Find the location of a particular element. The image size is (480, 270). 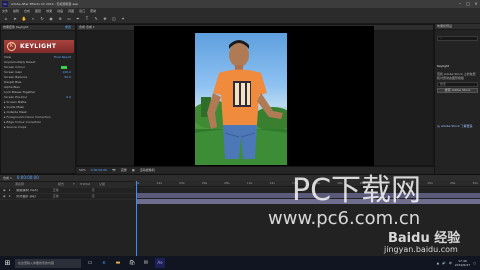

timeline-tab: 合成 1 is located at coordinates (7, 178).